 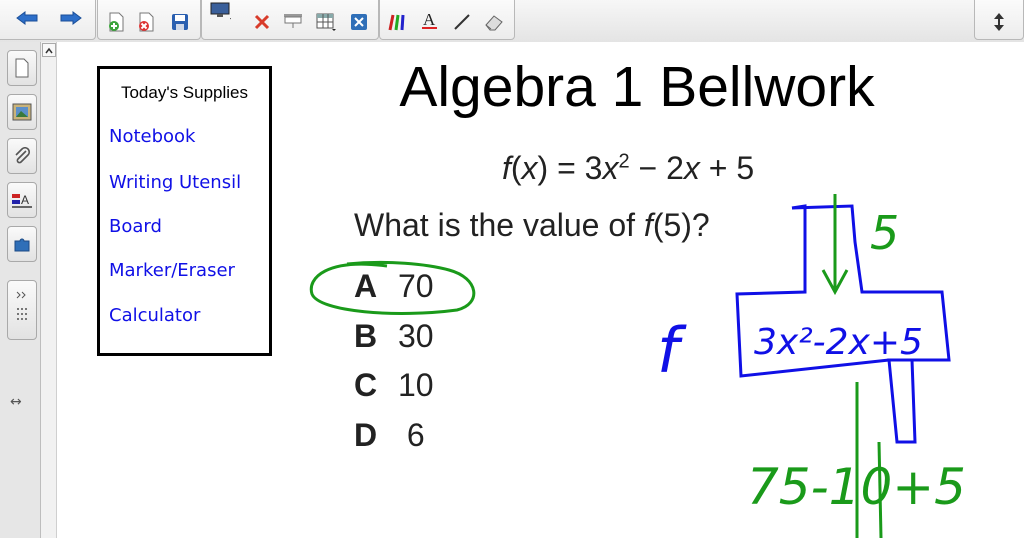 I want to click on tools-group, so click(x=290, y=20).